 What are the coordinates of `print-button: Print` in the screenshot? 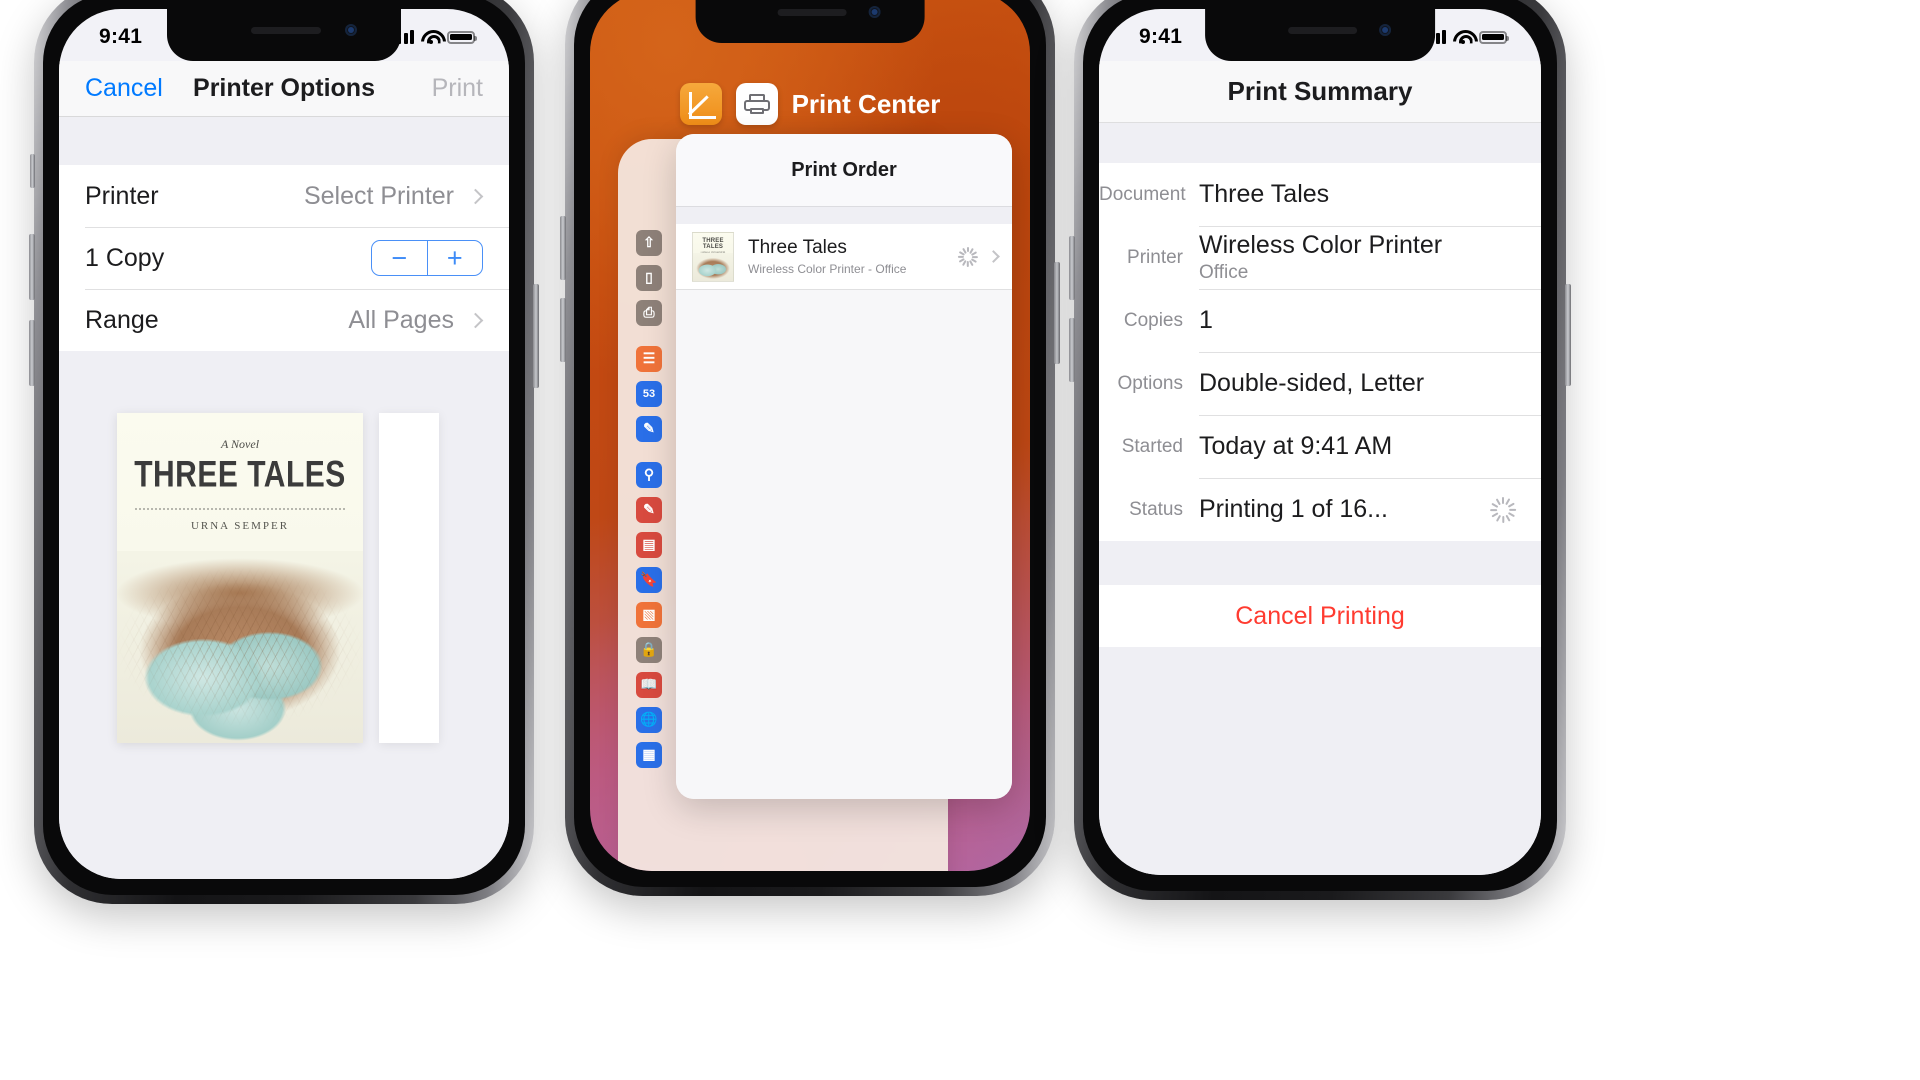 It's located at (457, 88).